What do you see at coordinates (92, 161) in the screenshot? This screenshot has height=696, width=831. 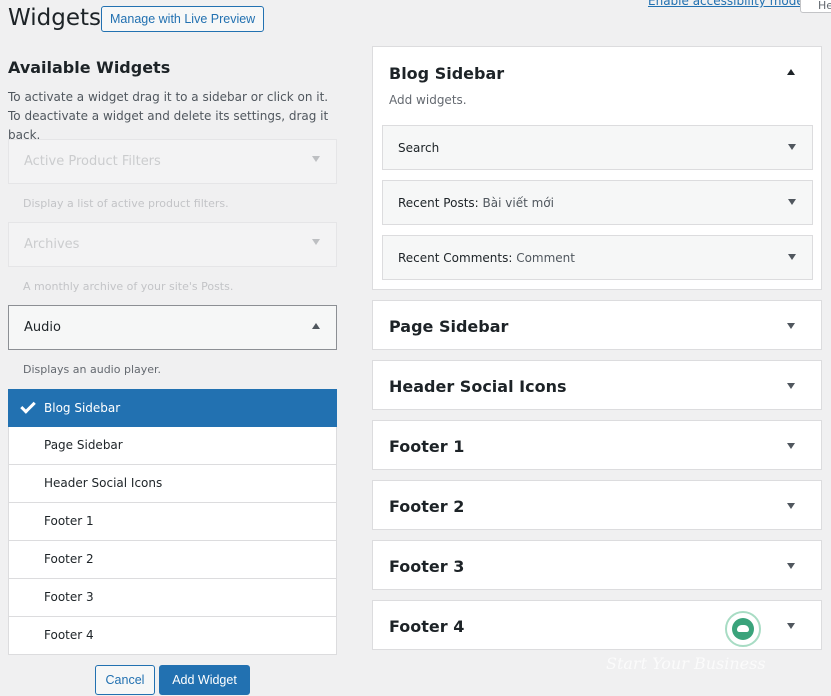 I see `widget-title: Active Product Filters` at bounding box center [92, 161].